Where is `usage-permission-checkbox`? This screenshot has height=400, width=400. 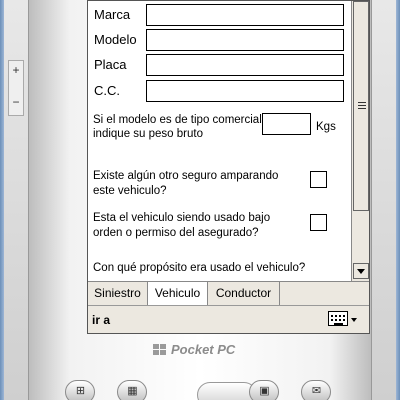 usage-permission-checkbox is located at coordinates (318, 222).